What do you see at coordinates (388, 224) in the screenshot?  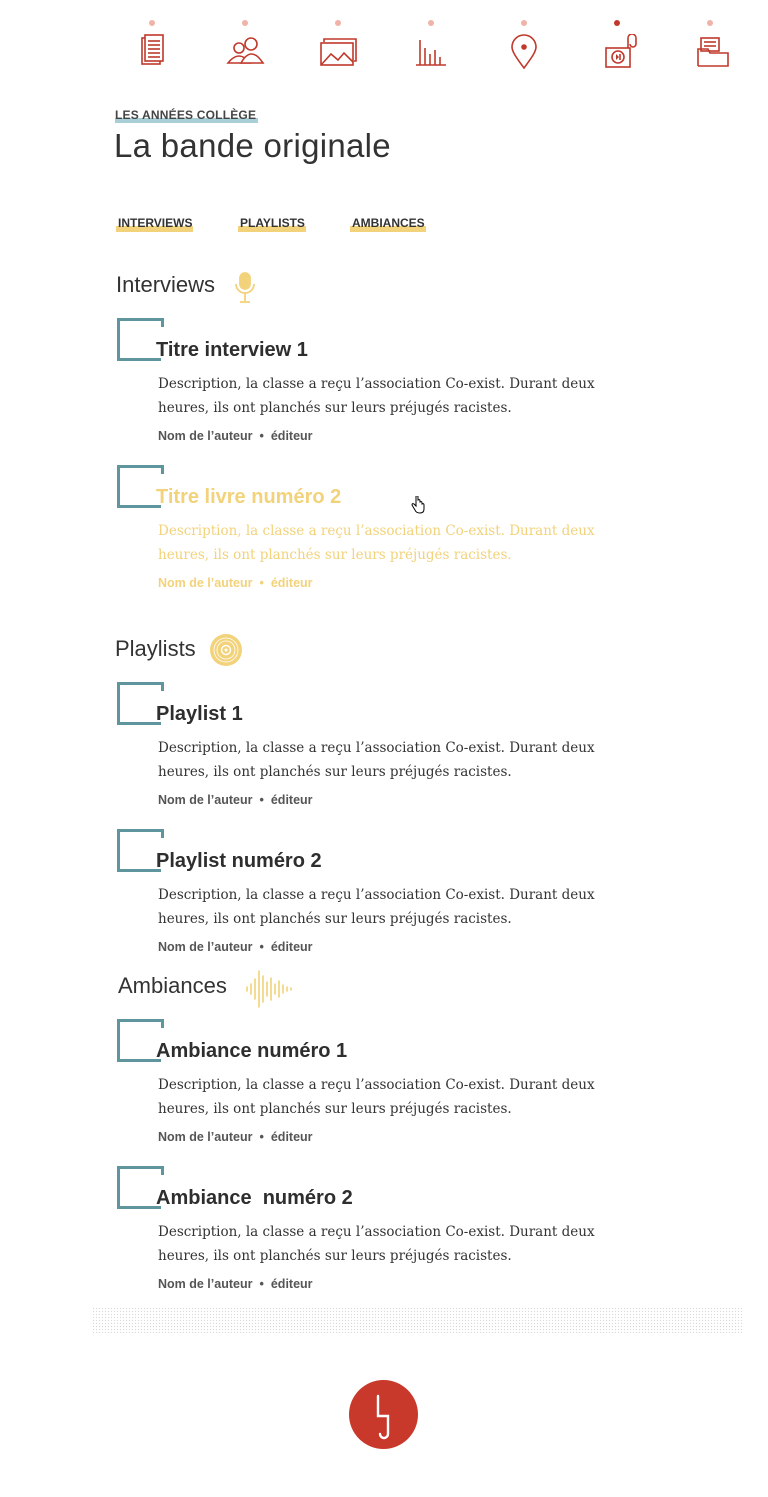 I see `tab-ambiances: AMBIANCES` at bounding box center [388, 224].